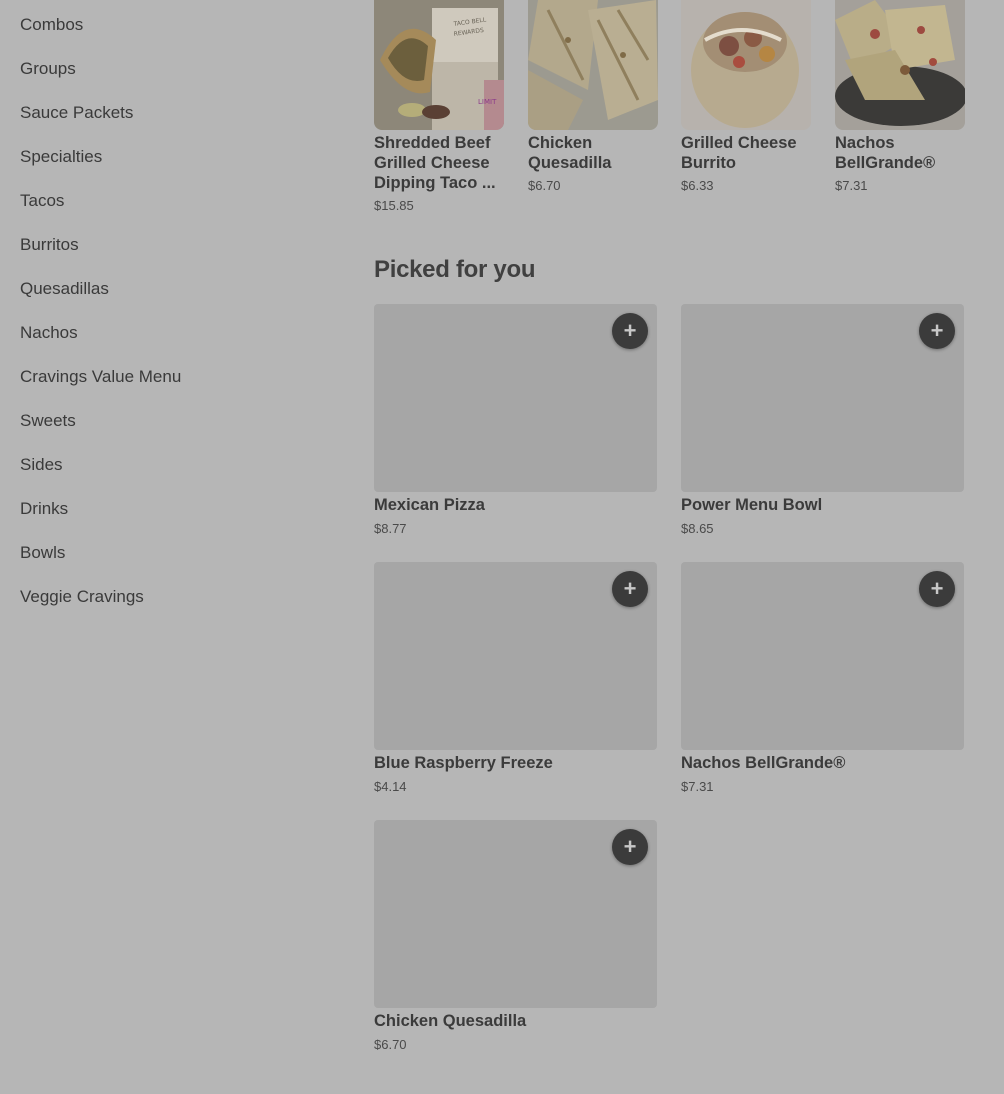 Image resolution: width=1004 pixels, height=1094 pixels. What do you see at coordinates (450, 1021) in the screenshot?
I see `item-name: Chicken Quesadilla` at bounding box center [450, 1021].